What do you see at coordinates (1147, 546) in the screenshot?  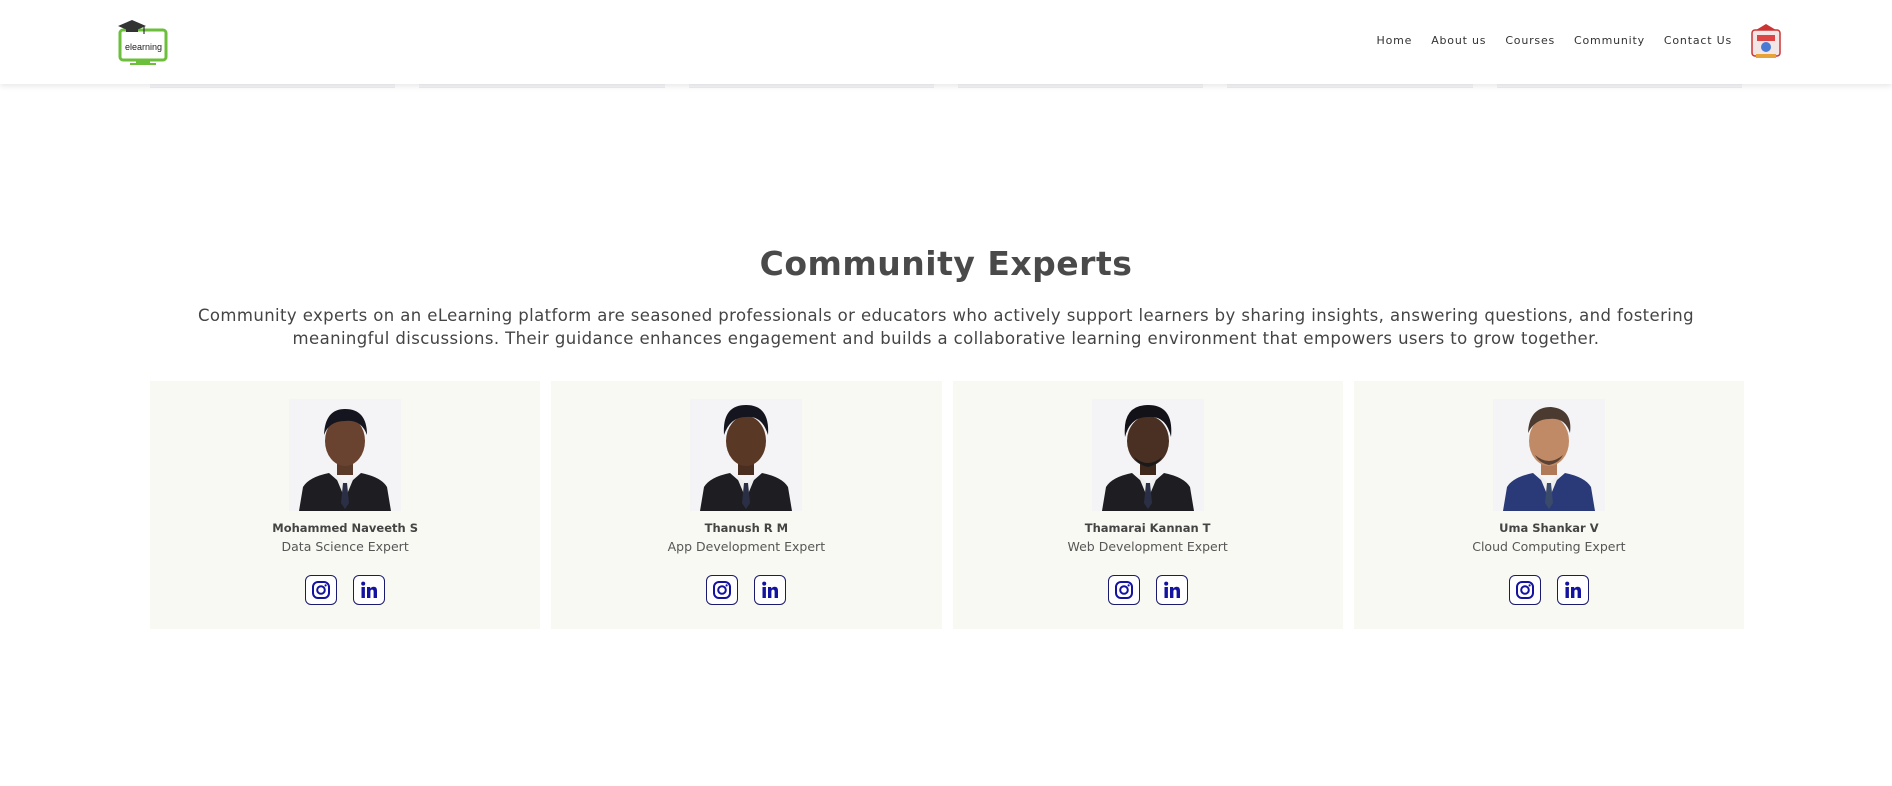 I see `expert-role: Web Development Expert` at bounding box center [1147, 546].